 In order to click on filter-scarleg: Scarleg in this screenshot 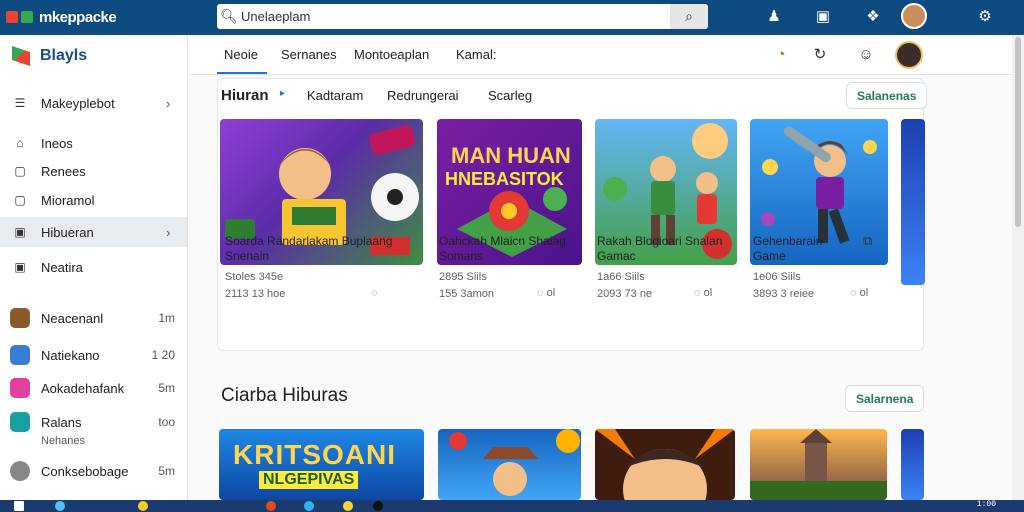, I will do `click(510, 95)`.